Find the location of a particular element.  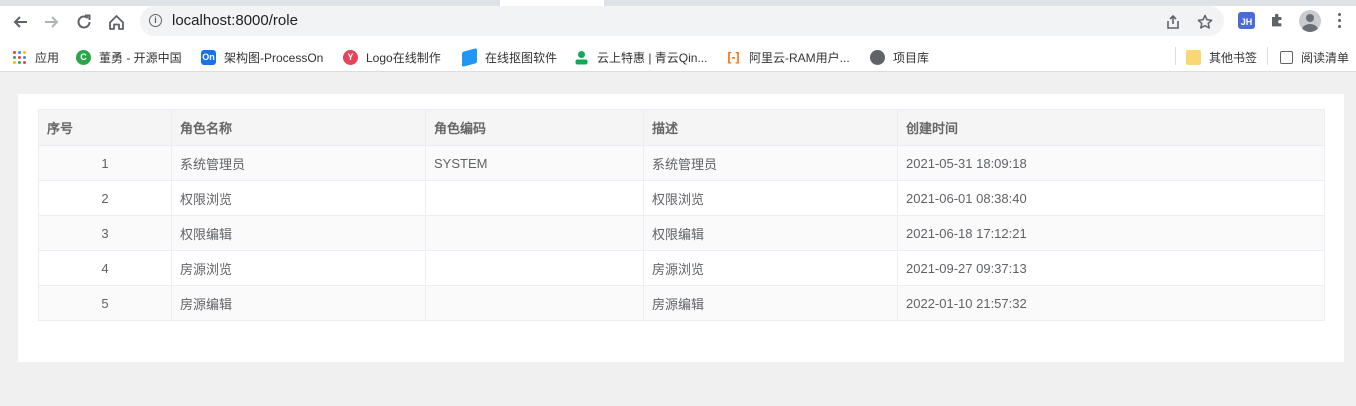

table-row: 4 房源浏览 房源浏览 2021-09-27 09:37:13 is located at coordinates (681, 268).